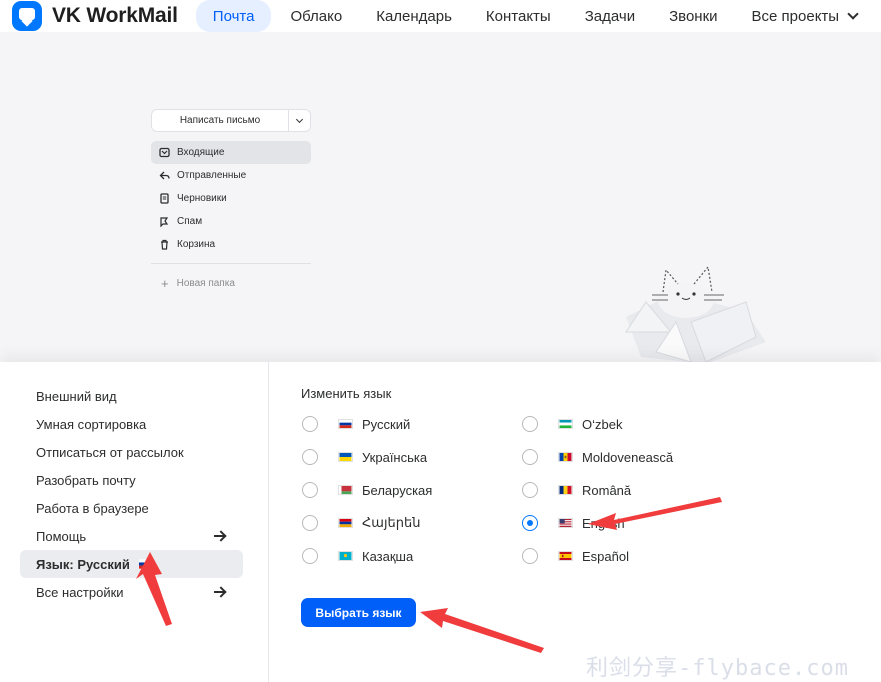 The width and height of the screenshot is (881, 682). I want to click on folder-label: Корзина, so click(196, 244).